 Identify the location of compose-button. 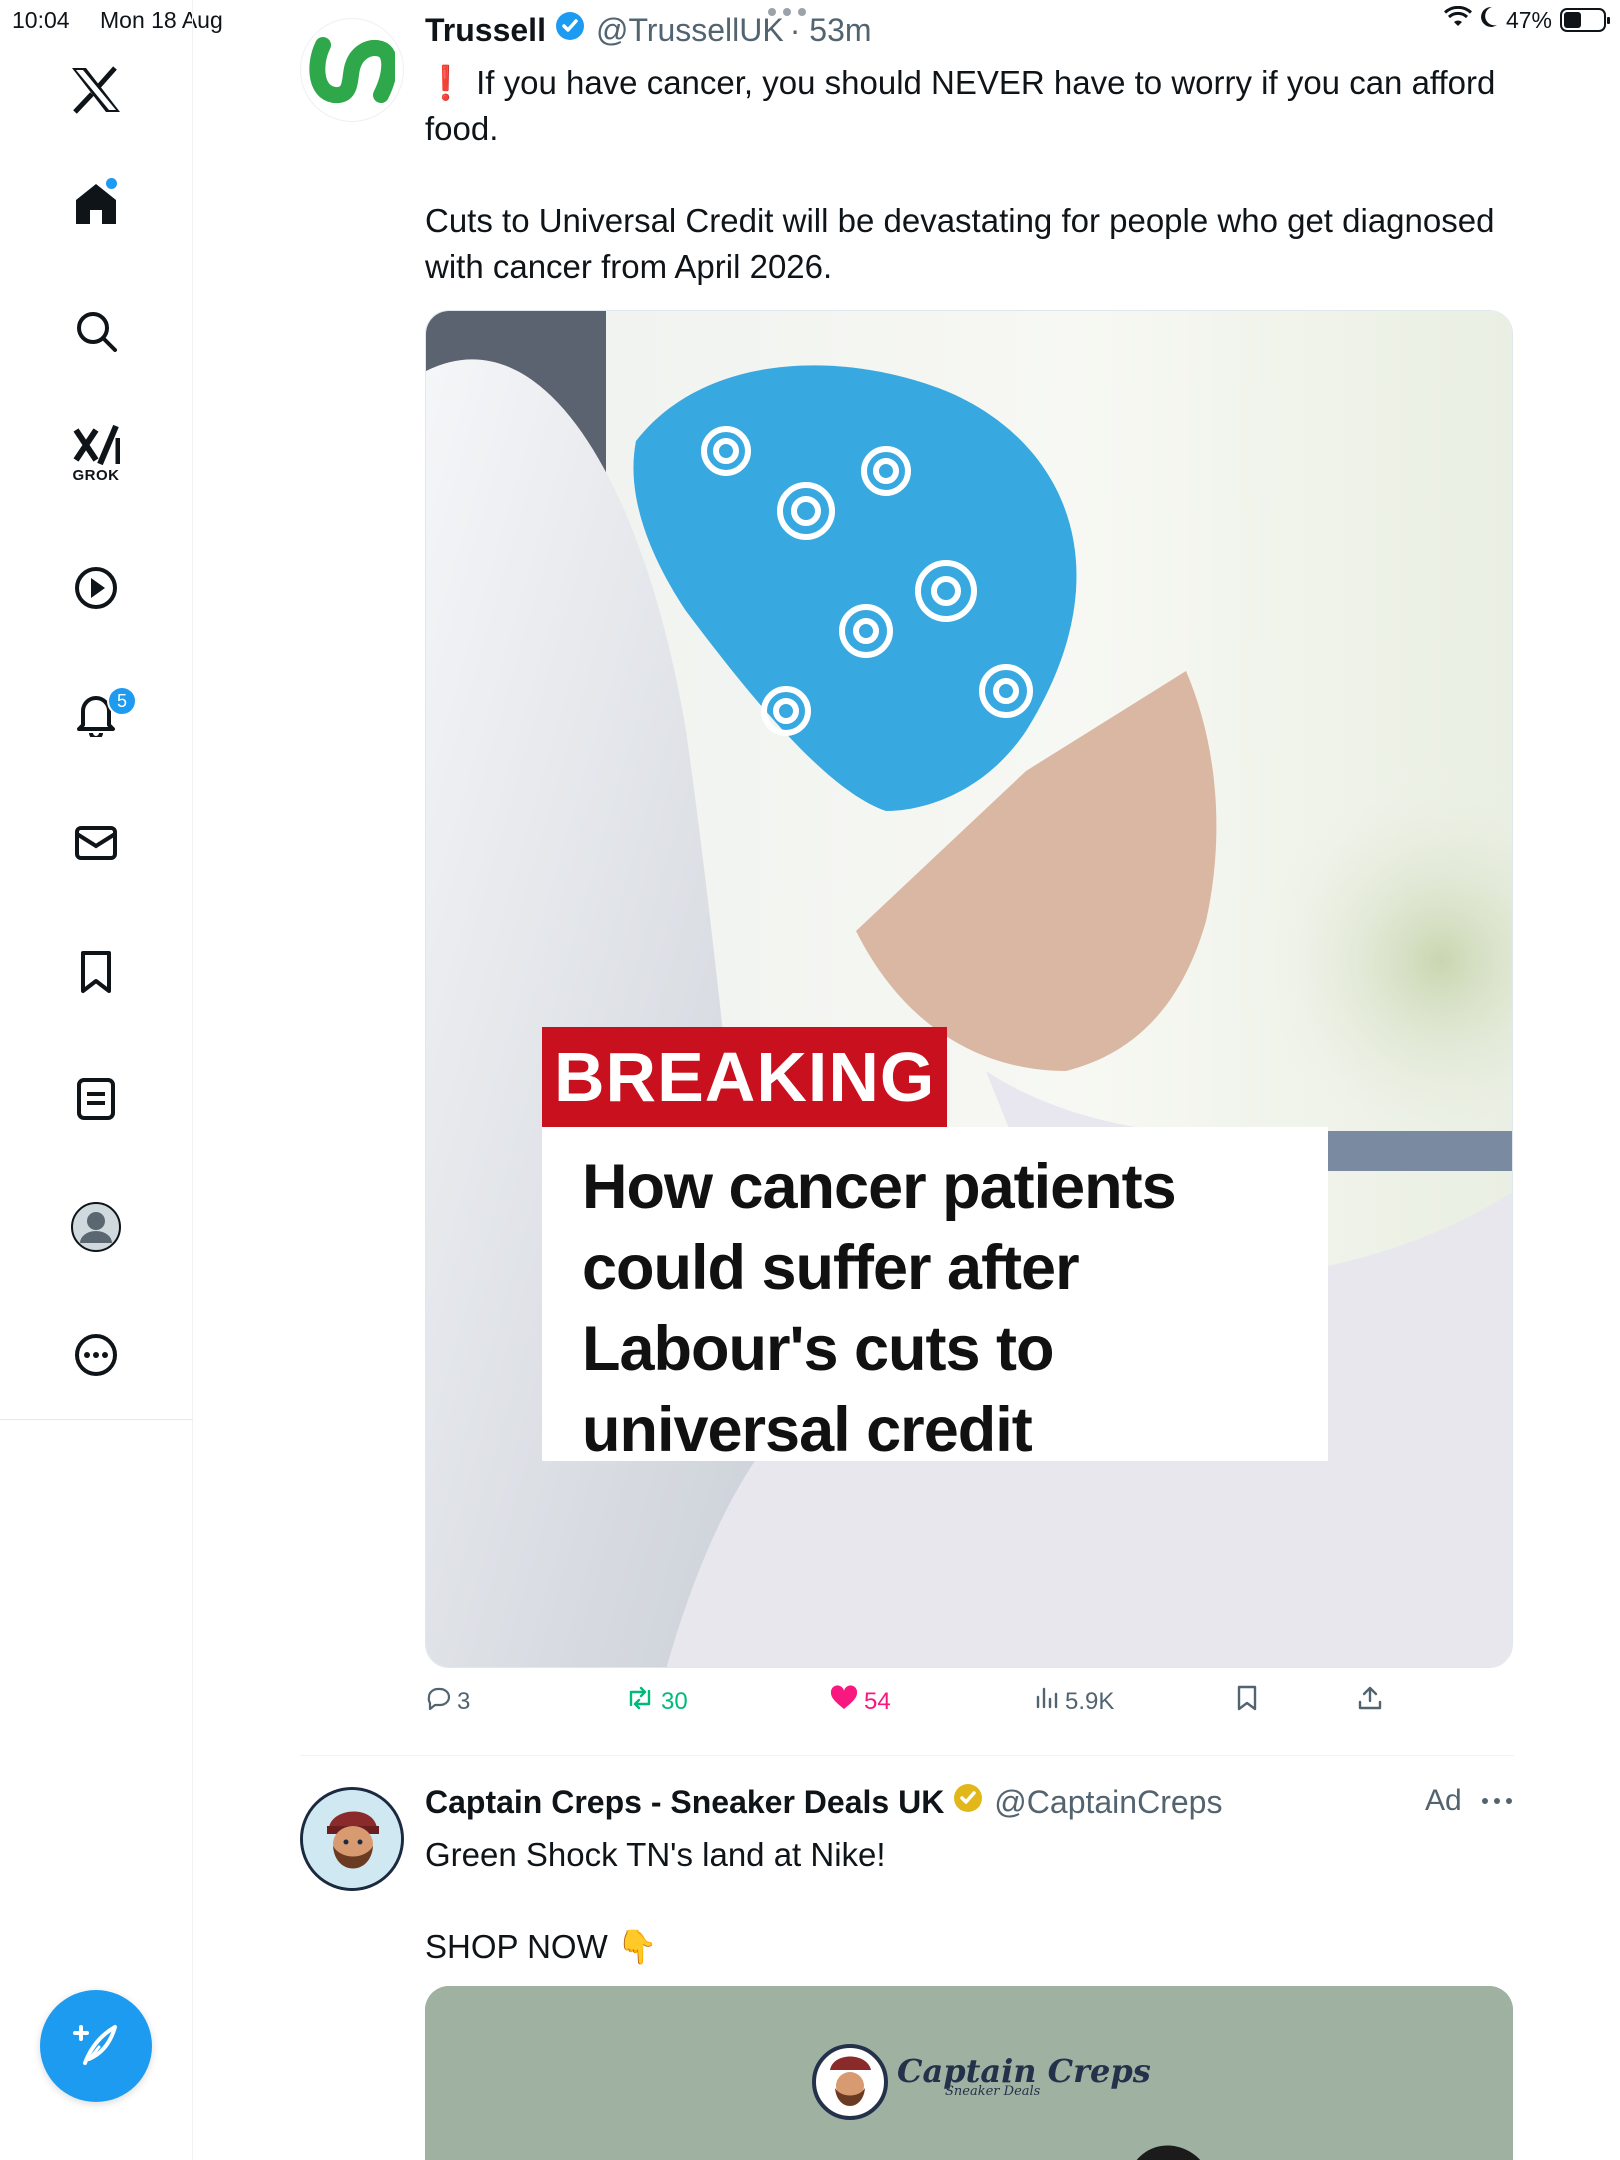
(96, 2046).